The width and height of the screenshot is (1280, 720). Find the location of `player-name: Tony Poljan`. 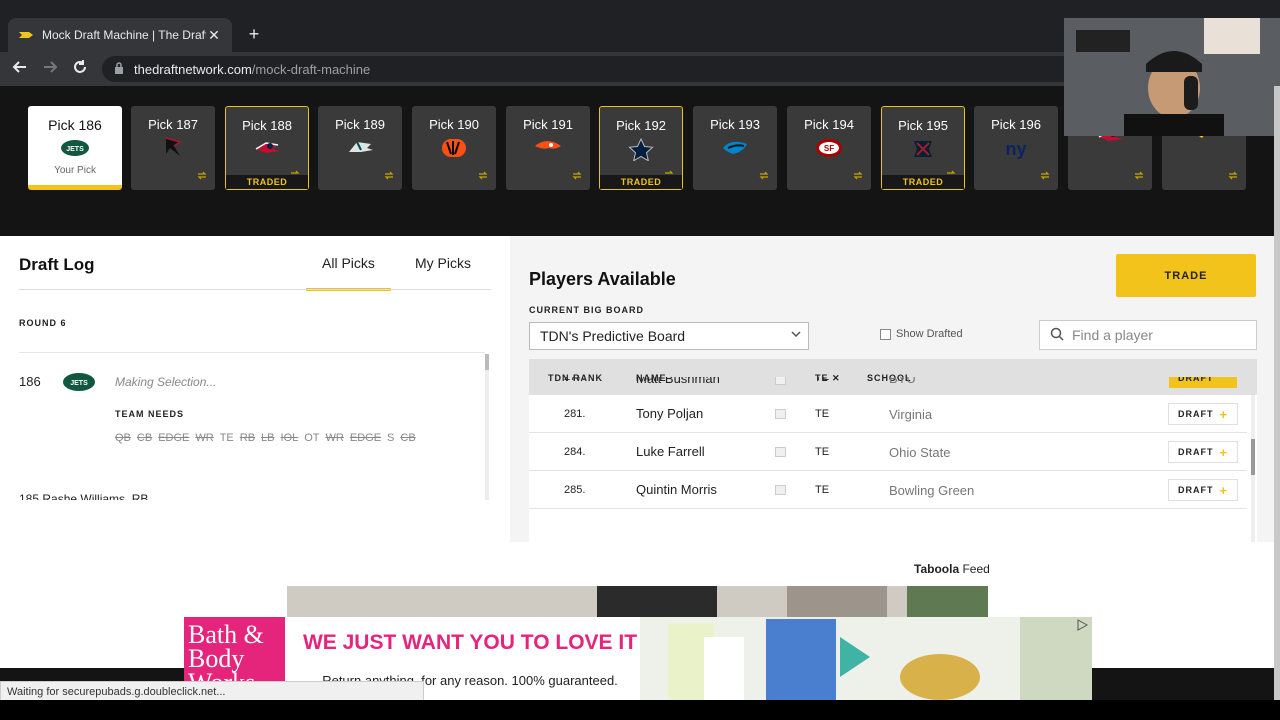

player-name: Tony Poljan is located at coordinates (669, 413).